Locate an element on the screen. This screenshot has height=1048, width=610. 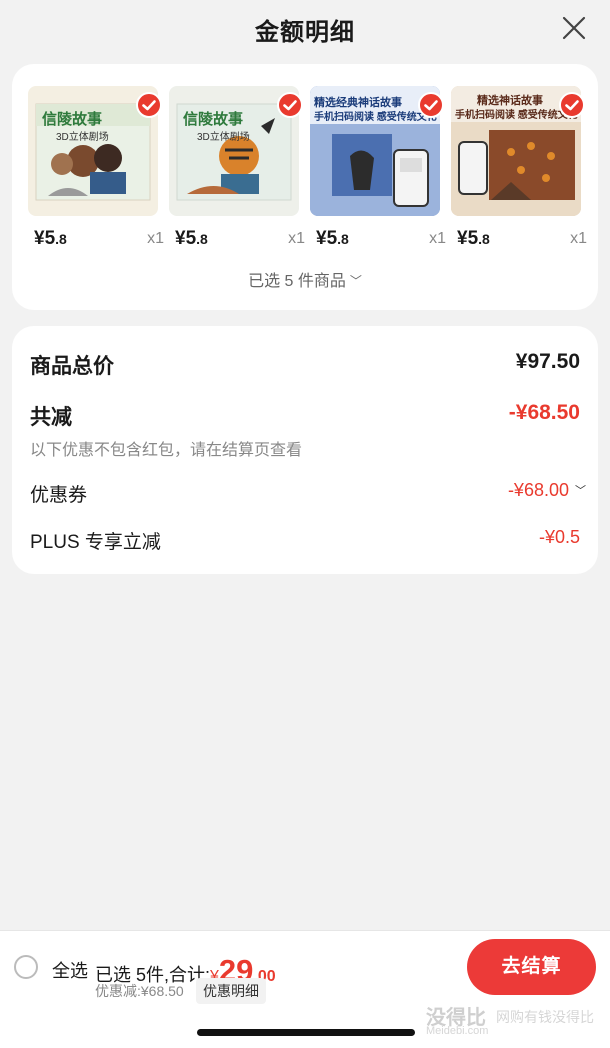
total-reduction-value: -¥68.50 is located at coordinates (544, 412).